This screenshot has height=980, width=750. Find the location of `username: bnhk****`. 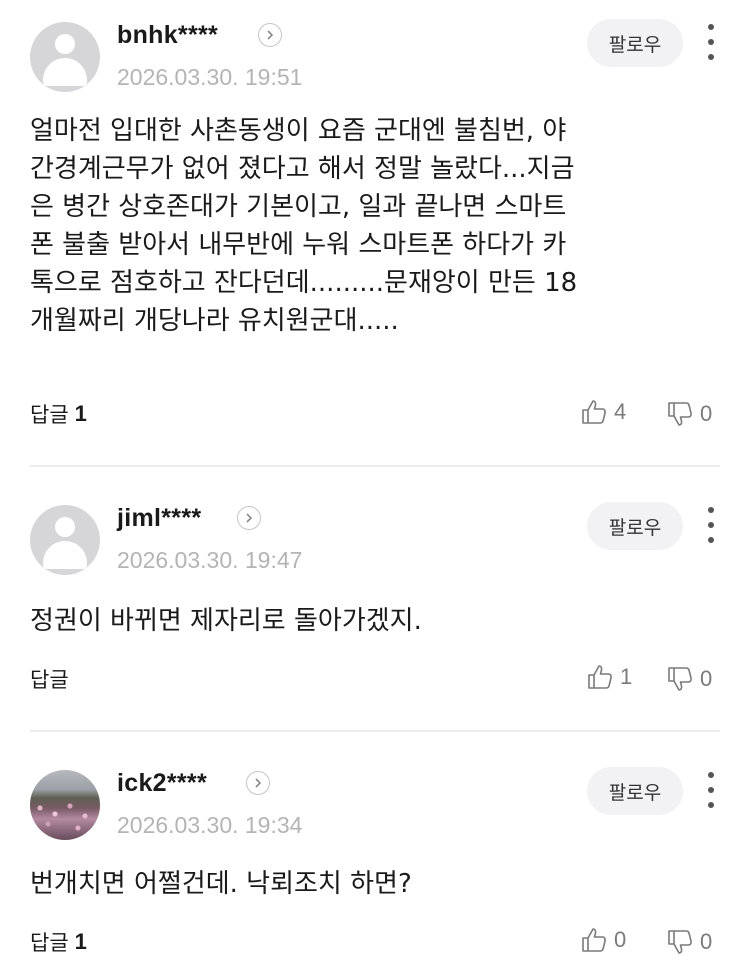

username: bnhk**** is located at coordinates (167, 35).